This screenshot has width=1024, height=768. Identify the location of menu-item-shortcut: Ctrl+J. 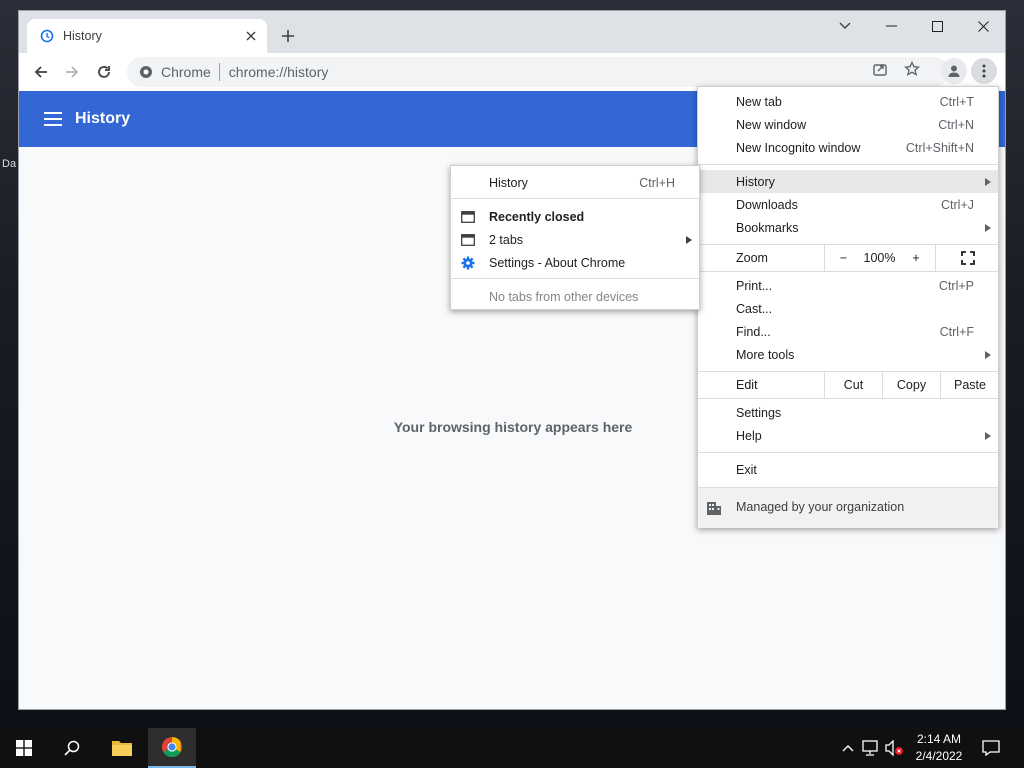
(957, 204).